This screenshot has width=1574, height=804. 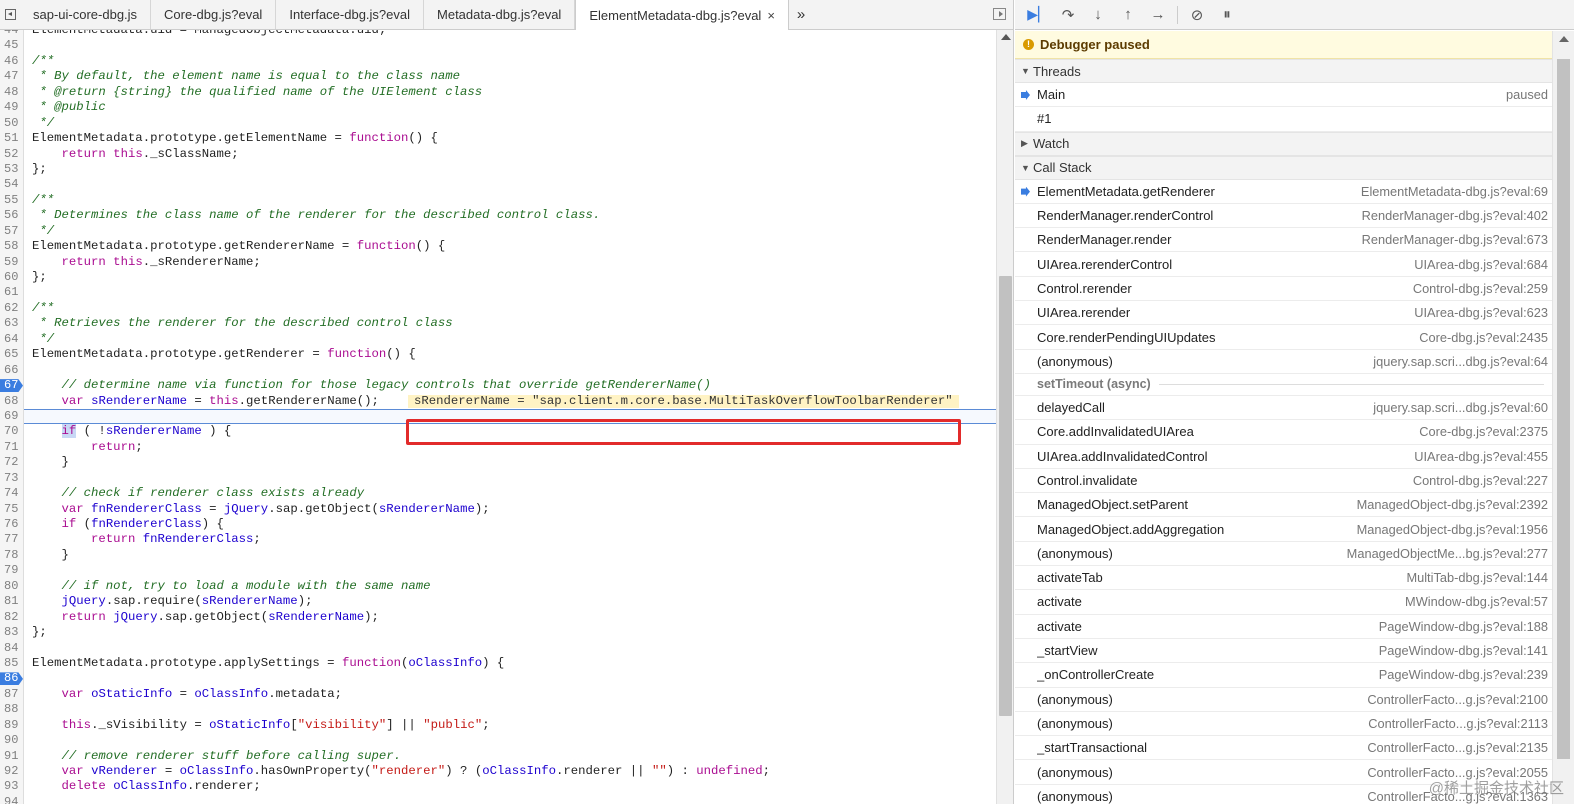 What do you see at coordinates (1457, 747) in the screenshot?
I see `frame-location-link: ControllerFacto...g.js?eval:2135` at bounding box center [1457, 747].